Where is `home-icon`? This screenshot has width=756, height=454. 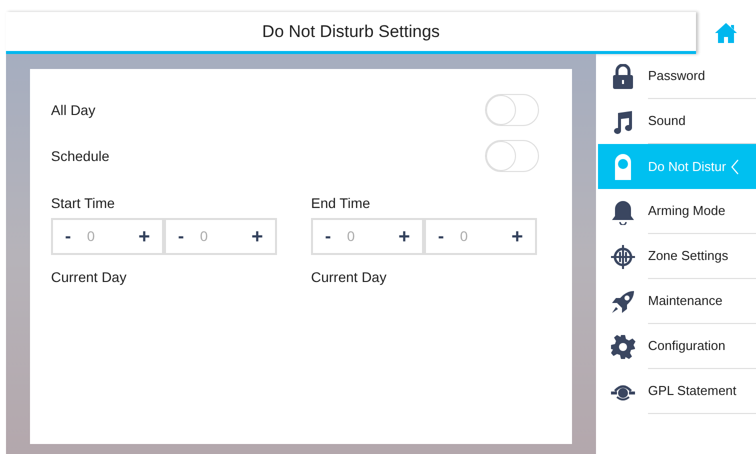 home-icon is located at coordinates (726, 33).